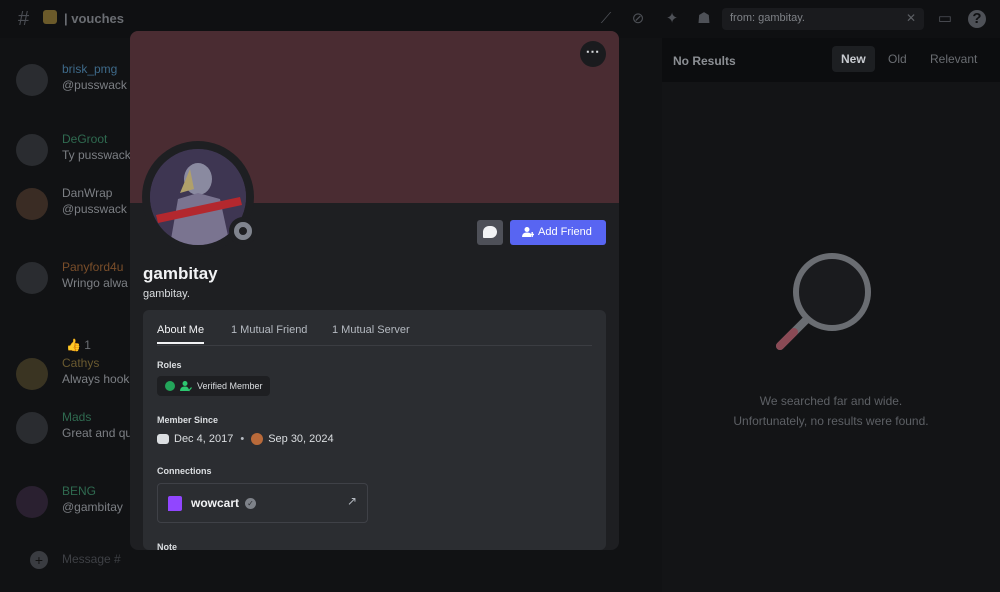 This screenshot has width=1000, height=592. Describe the element at coordinates (96, 379) in the screenshot. I see `message-text: Always hook` at that location.